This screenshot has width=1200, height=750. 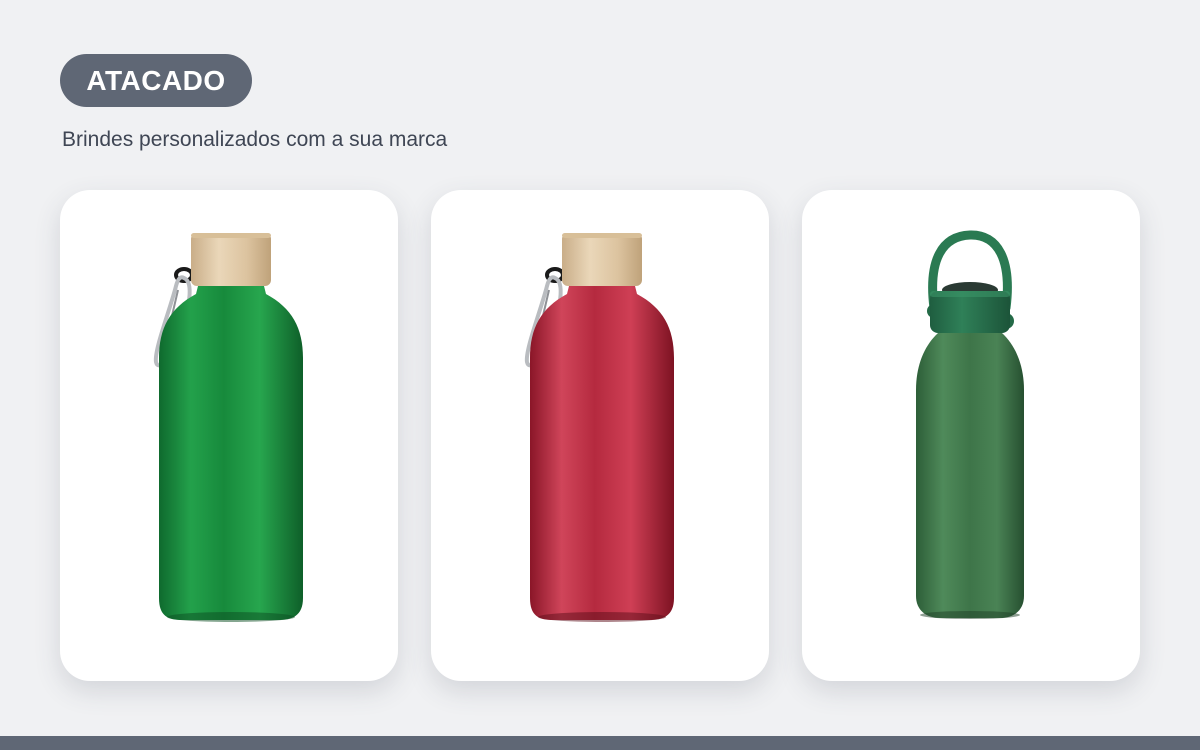 I want to click on page-subtitle: Brindes personalizados com a sua marca, so click(x=255, y=139).